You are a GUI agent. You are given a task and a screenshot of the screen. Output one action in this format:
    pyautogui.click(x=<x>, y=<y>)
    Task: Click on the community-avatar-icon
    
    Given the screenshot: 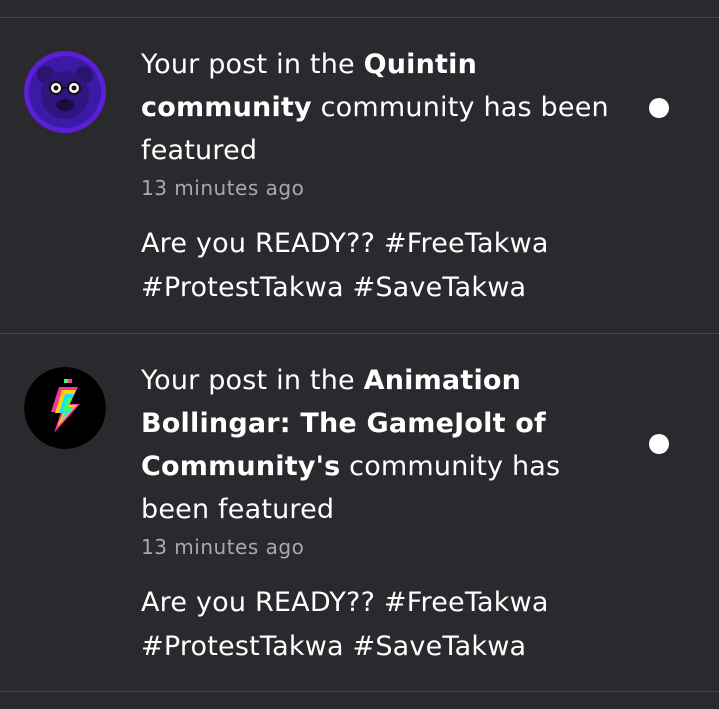 What is the action you would take?
    pyautogui.click(x=65, y=92)
    